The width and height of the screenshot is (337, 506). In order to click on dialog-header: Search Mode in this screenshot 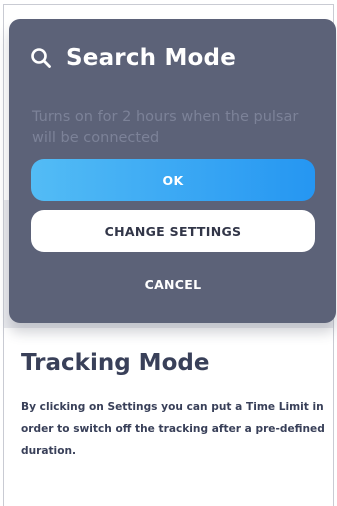, I will do `click(133, 58)`.